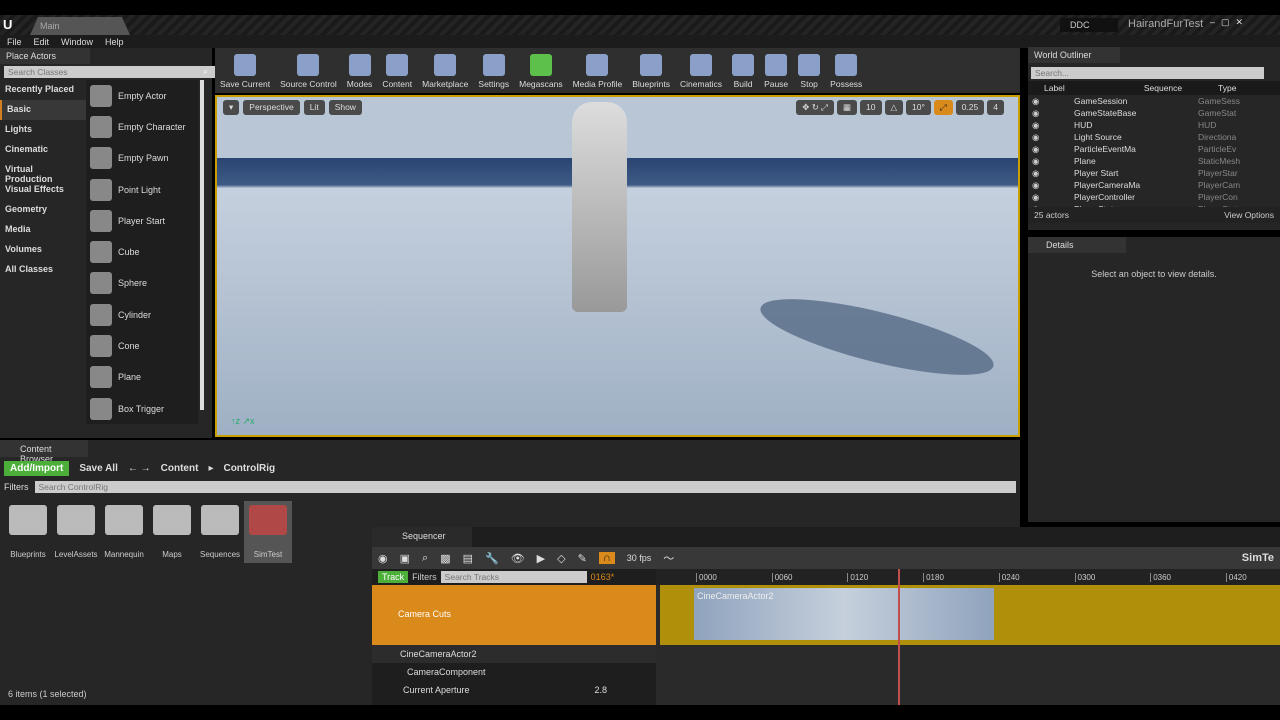 The width and height of the screenshot is (1280, 720). What do you see at coordinates (180, 468) in the screenshot?
I see `content-folder: Content` at bounding box center [180, 468].